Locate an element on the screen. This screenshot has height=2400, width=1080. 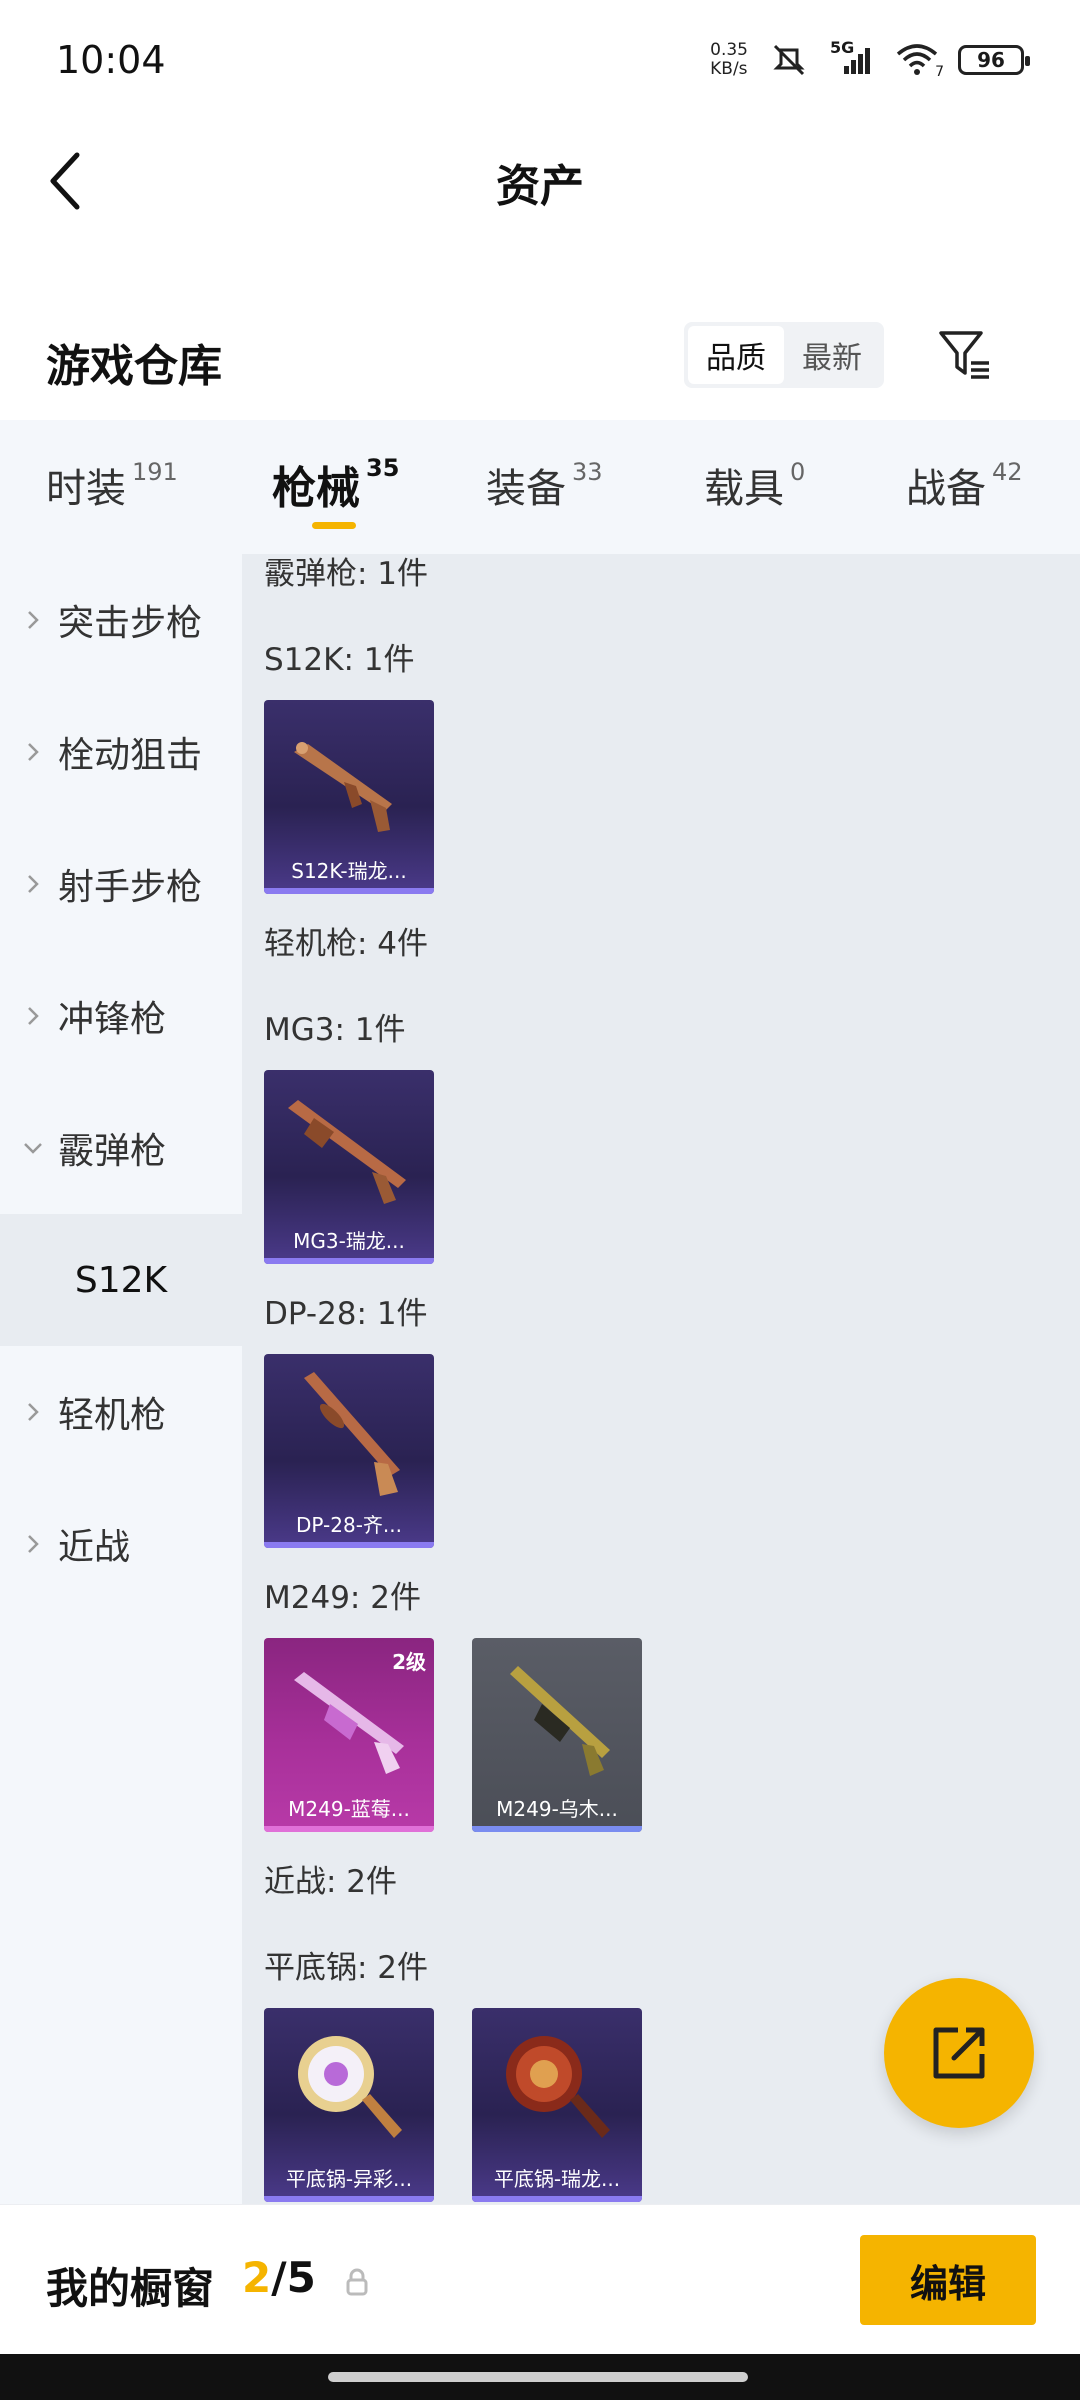
sidebar-item-marksman-rifle: 射手步枪 is located at coordinates (121, 884).